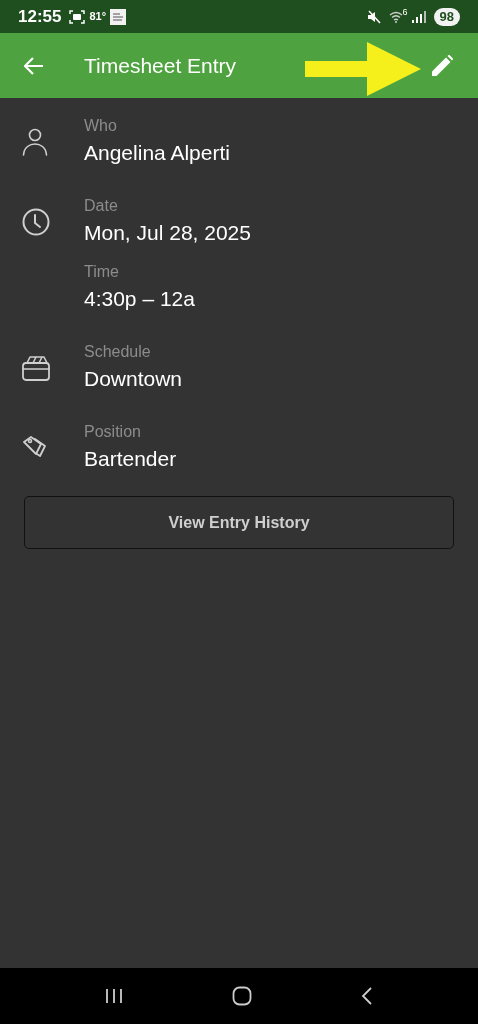  Describe the element at coordinates (101, 206) in the screenshot. I see `field-label: Date` at that location.